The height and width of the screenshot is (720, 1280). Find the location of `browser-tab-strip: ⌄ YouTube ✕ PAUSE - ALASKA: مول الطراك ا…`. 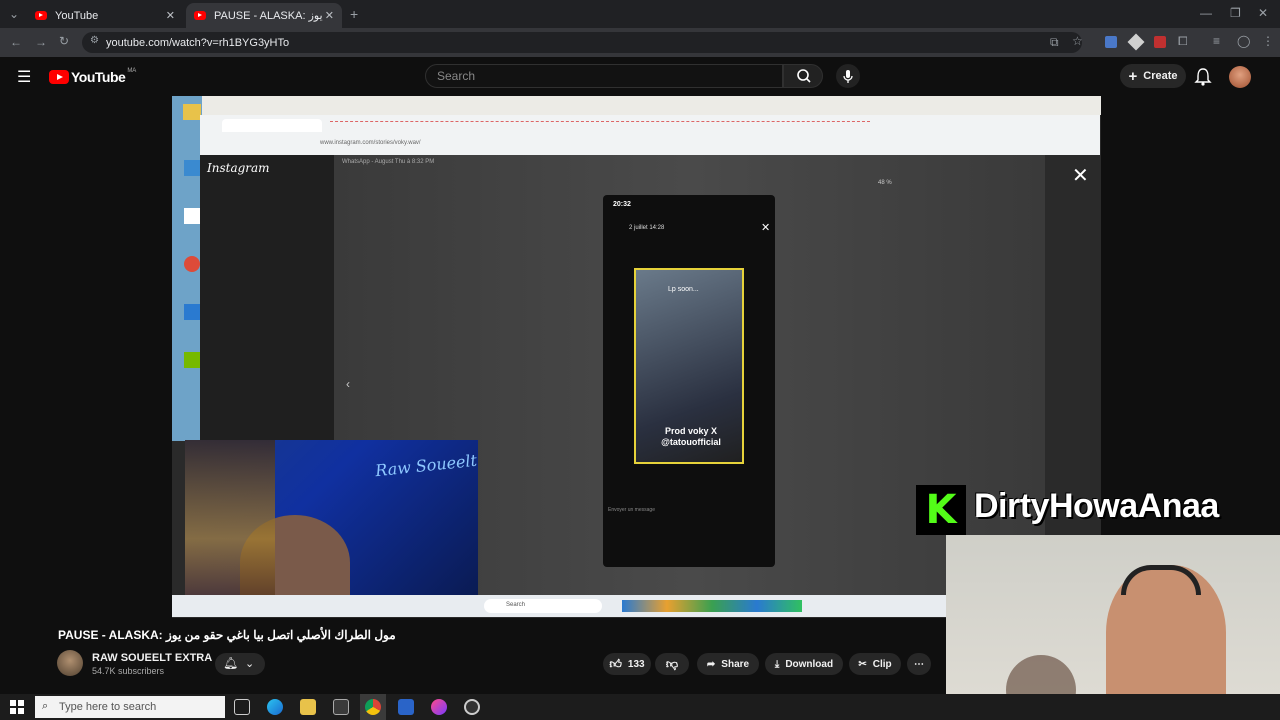

browser-tab-strip: ⌄ YouTube ✕ PAUSE - ALASKA: مول الطراك ا… is located at coordinates (640, 14).